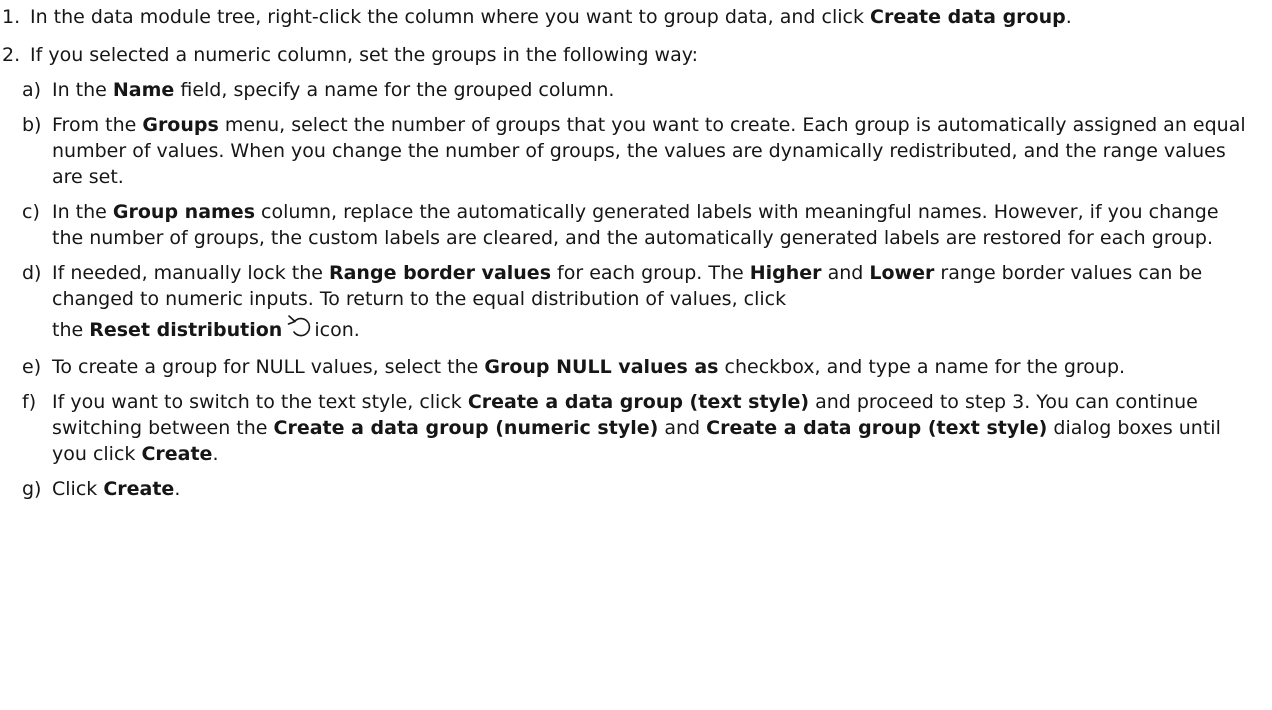 This screenshot has width=1272, height=710. Describe the element at coordinates (186, 330) in the screenshot. I see `ui-term-reset-distribution: Reset distribution` at that location.